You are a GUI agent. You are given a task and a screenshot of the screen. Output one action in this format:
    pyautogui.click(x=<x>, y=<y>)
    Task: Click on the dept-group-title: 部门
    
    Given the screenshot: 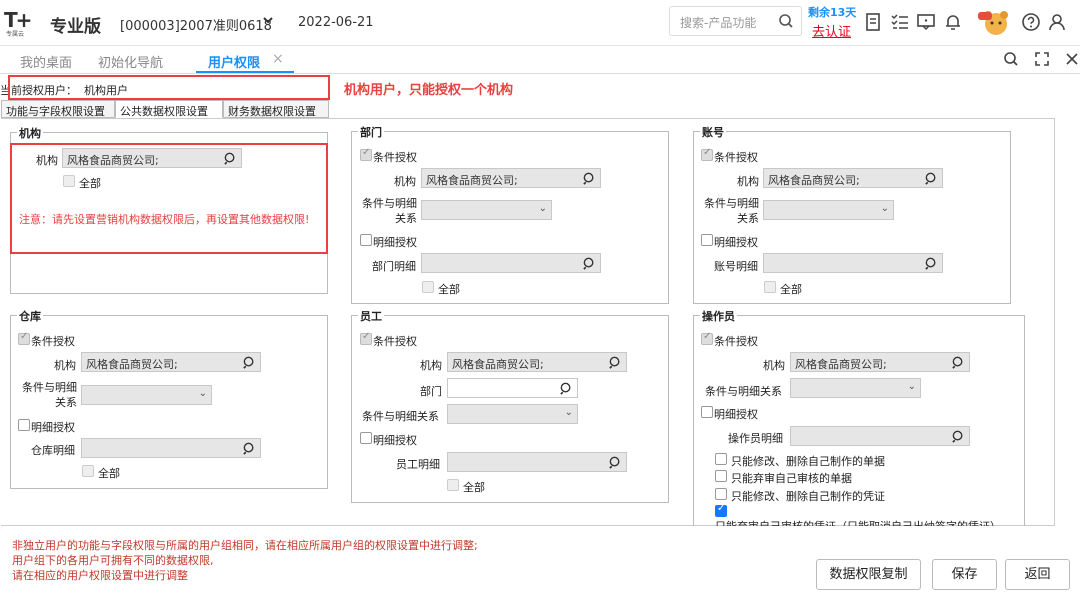 What is the action you would take?
    pyautogui.click(x=371, y=132)
    